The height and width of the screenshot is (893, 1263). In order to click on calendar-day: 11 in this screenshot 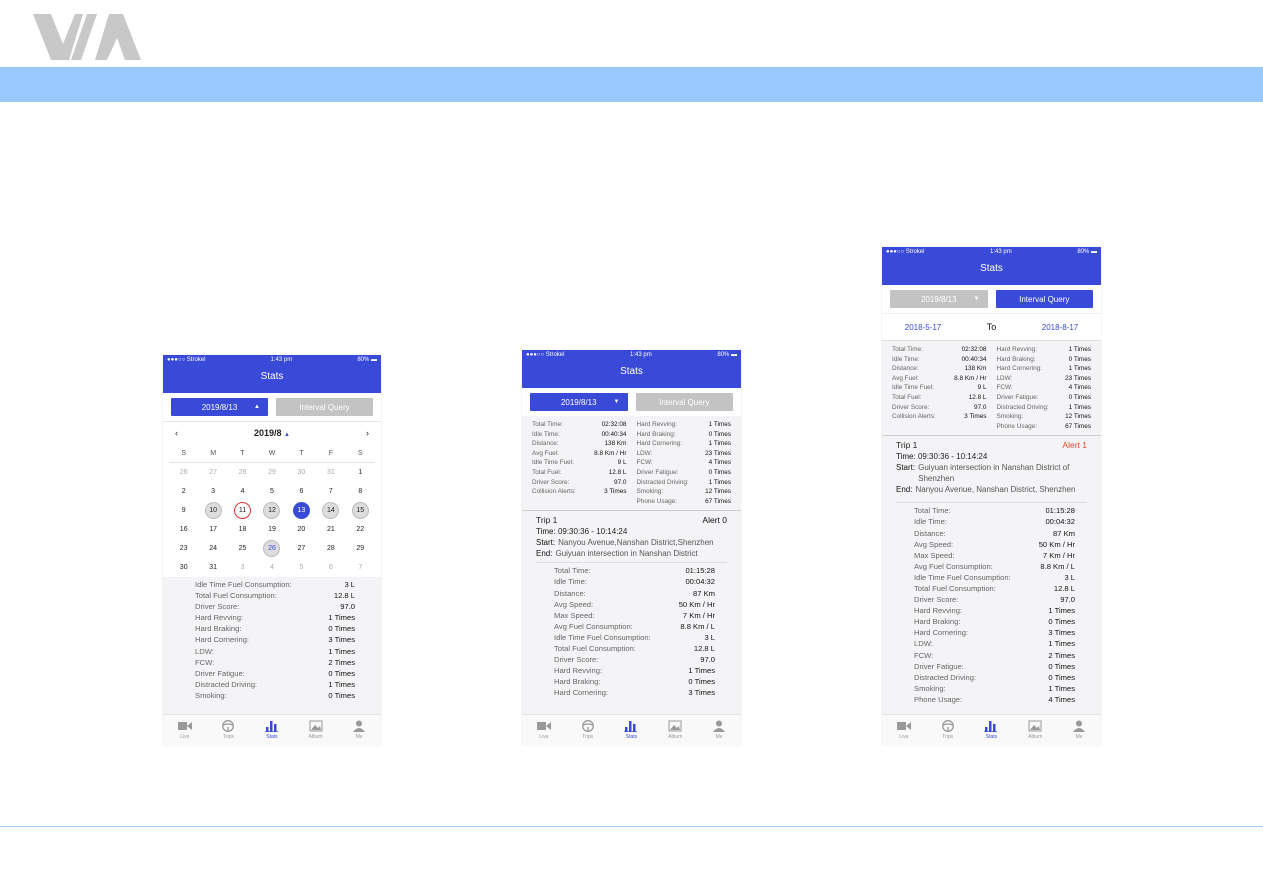, I will do `click(242, 510)`.